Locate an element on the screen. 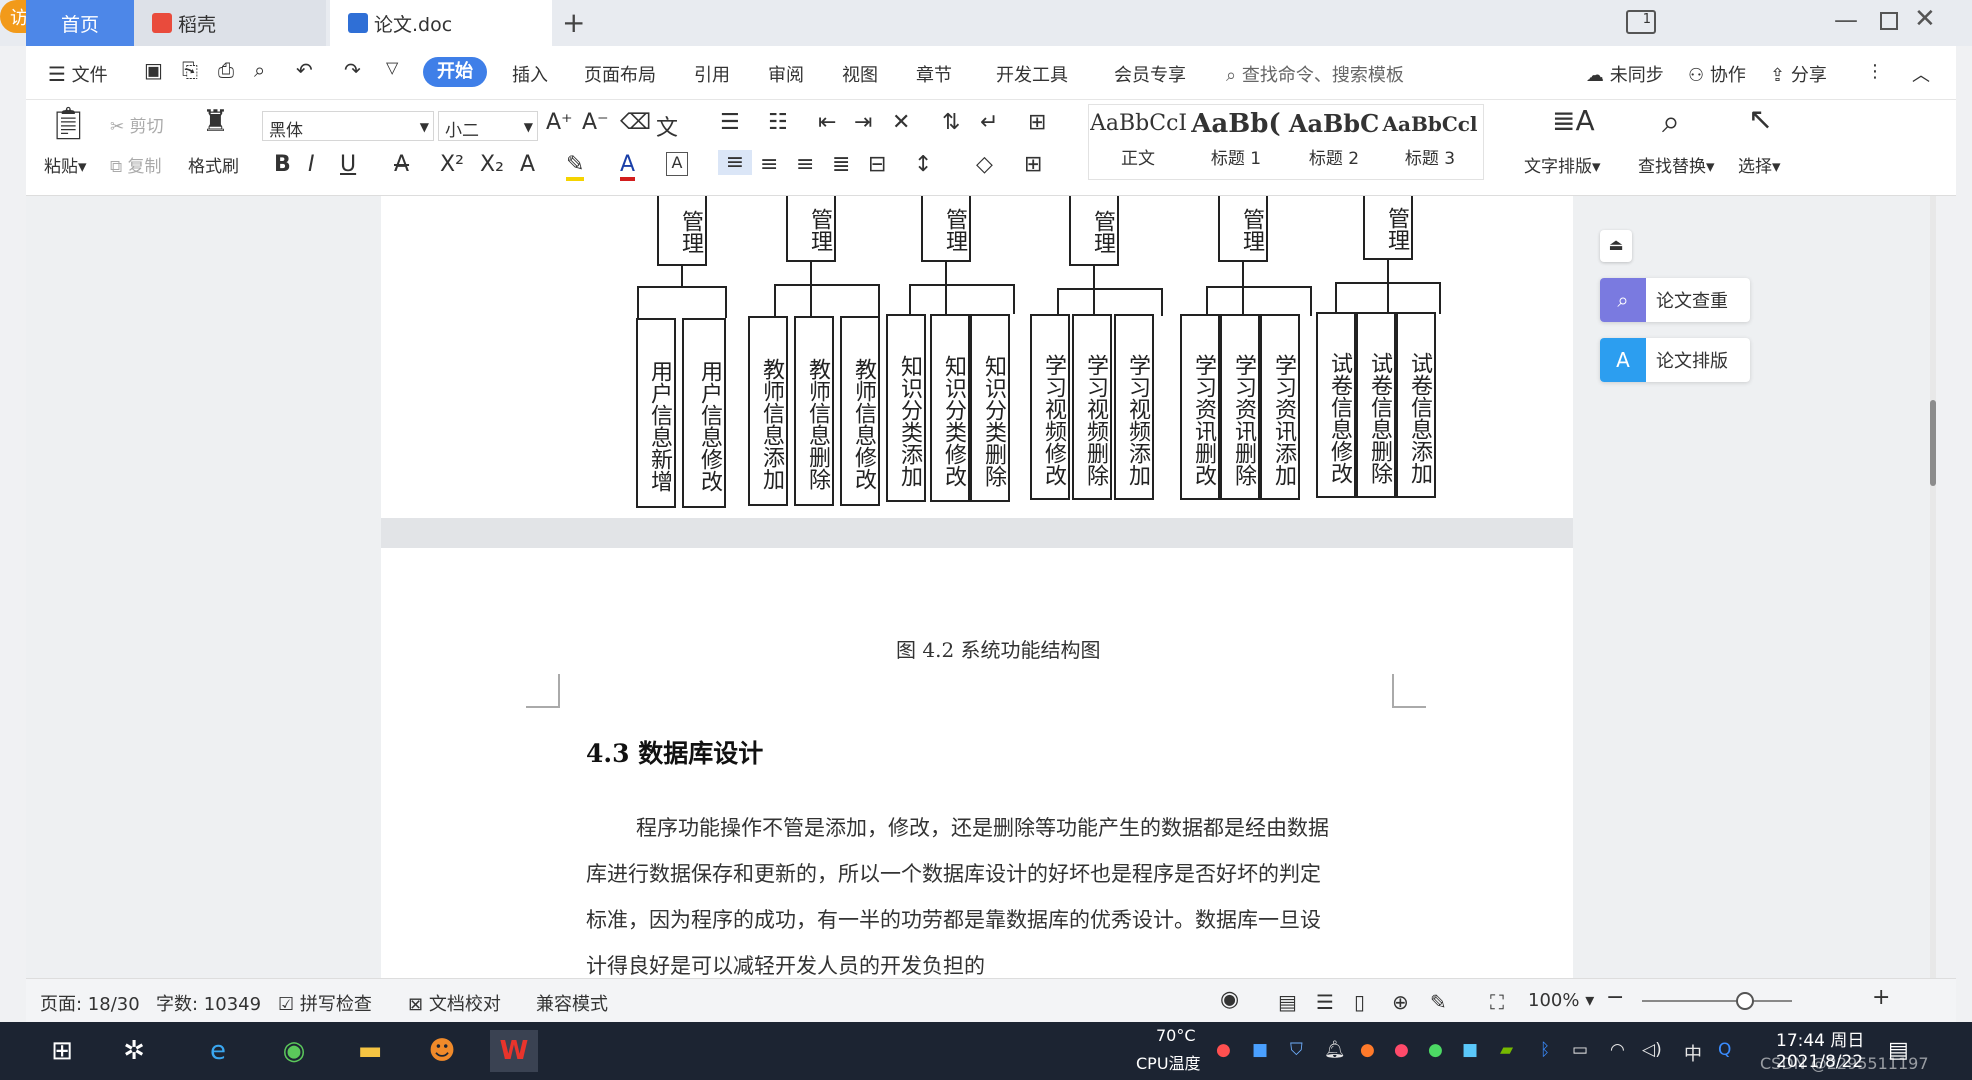 This screenshot has height=1080, width=1972. tab-daoke: 稻壳 is located at coordinates (230, 23).